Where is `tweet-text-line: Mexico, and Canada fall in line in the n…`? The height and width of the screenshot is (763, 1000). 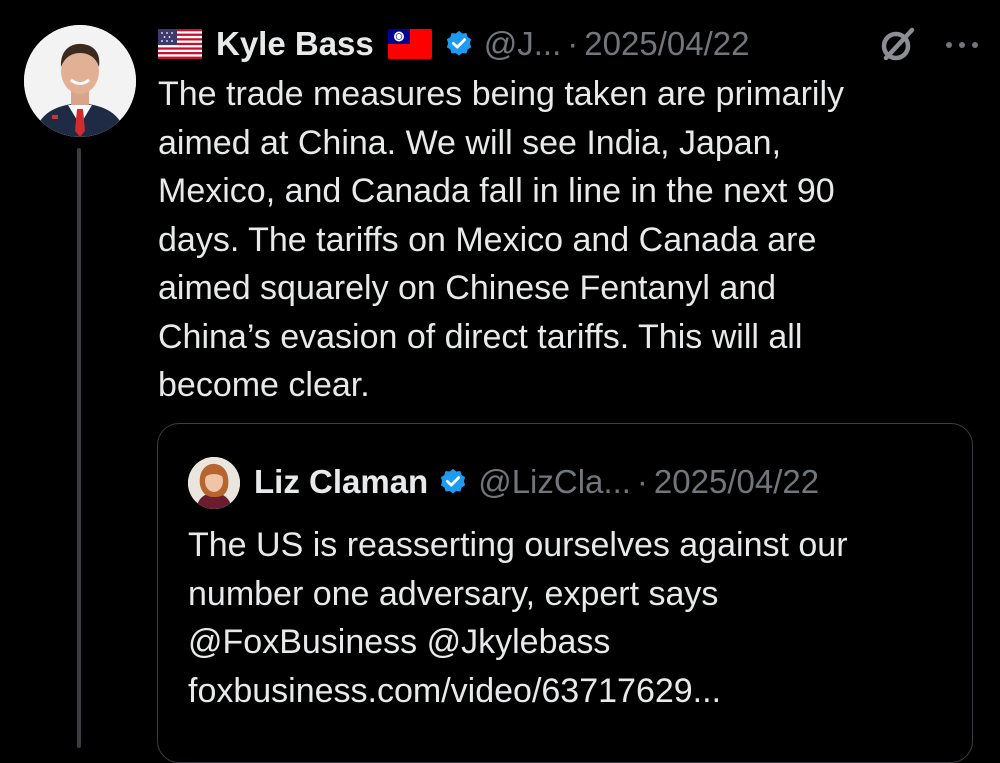 tweet-text-line: Mexico, and Canada fall in line in the n… is located at coordinates (496, 191).